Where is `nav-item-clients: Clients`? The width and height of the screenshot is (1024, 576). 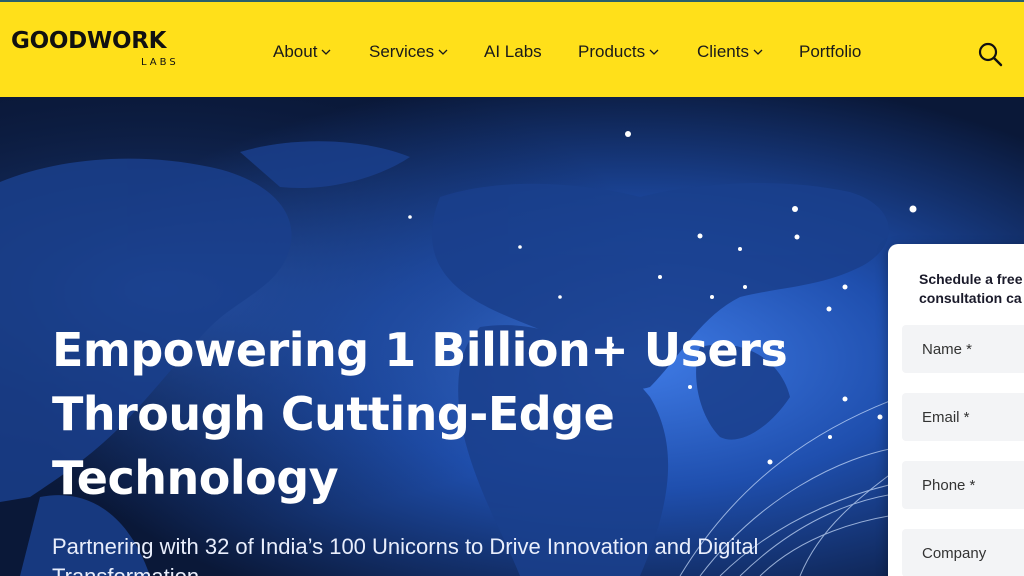 nav-item-clients: Clients is located at coordinates (730, 52).